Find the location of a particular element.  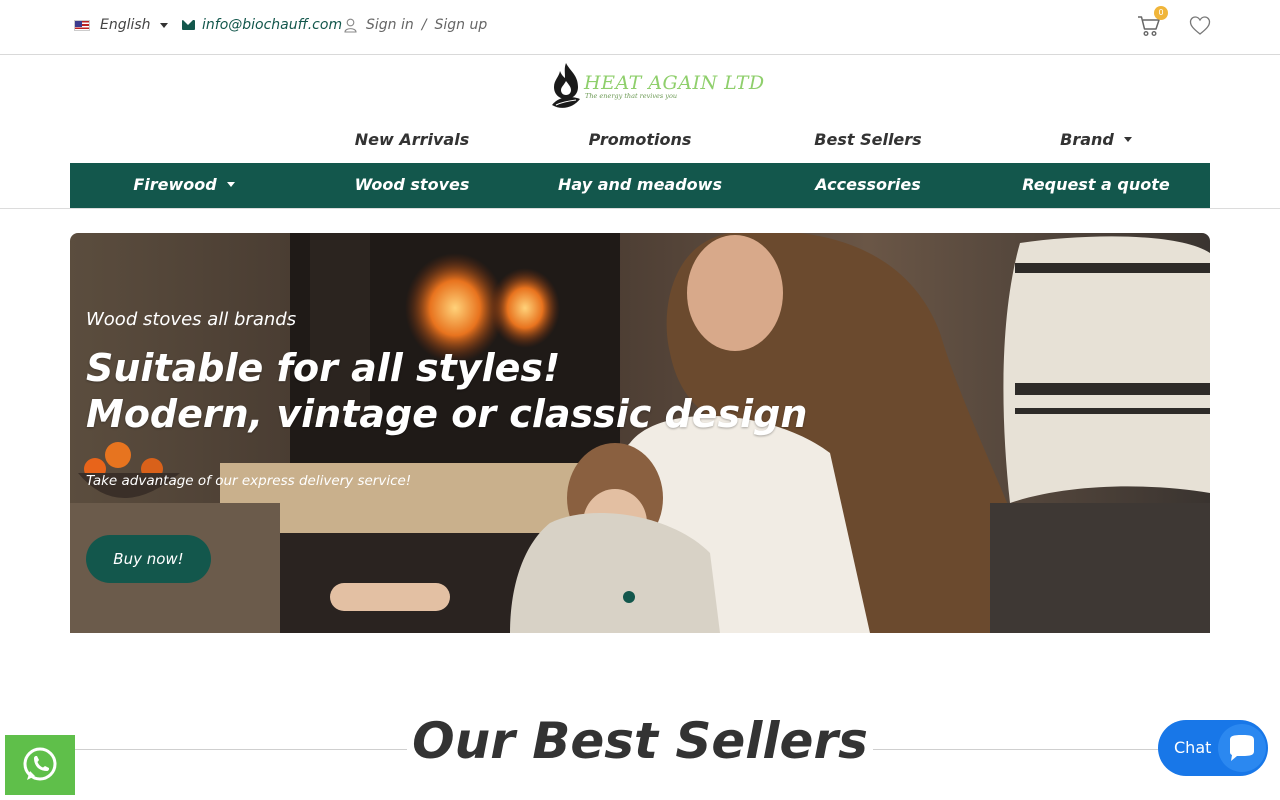

carousel-dot is located at coordinates (629, 597).